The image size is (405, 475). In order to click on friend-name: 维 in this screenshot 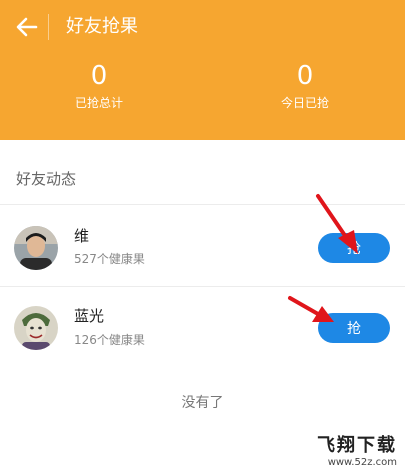, I will do `click(82, 236)`.